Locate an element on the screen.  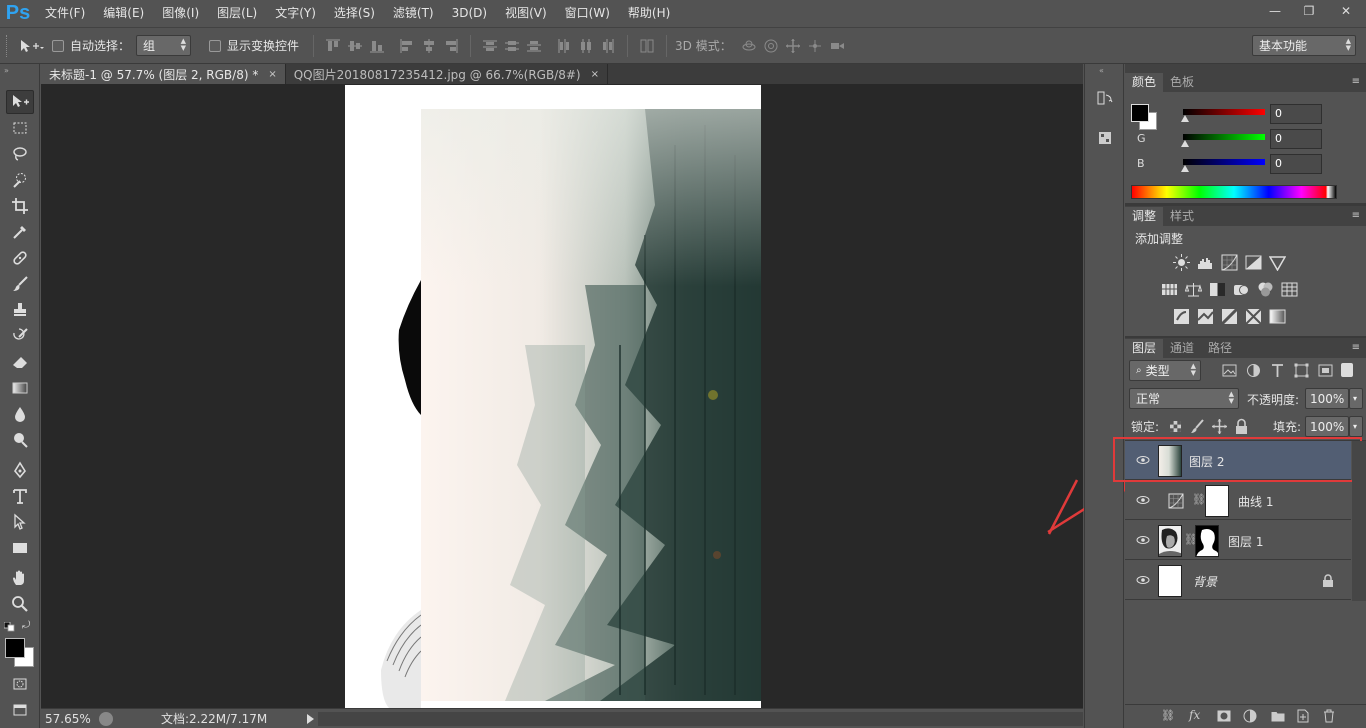
menu-view: 视图(V) is located at coordinates (526, 13).